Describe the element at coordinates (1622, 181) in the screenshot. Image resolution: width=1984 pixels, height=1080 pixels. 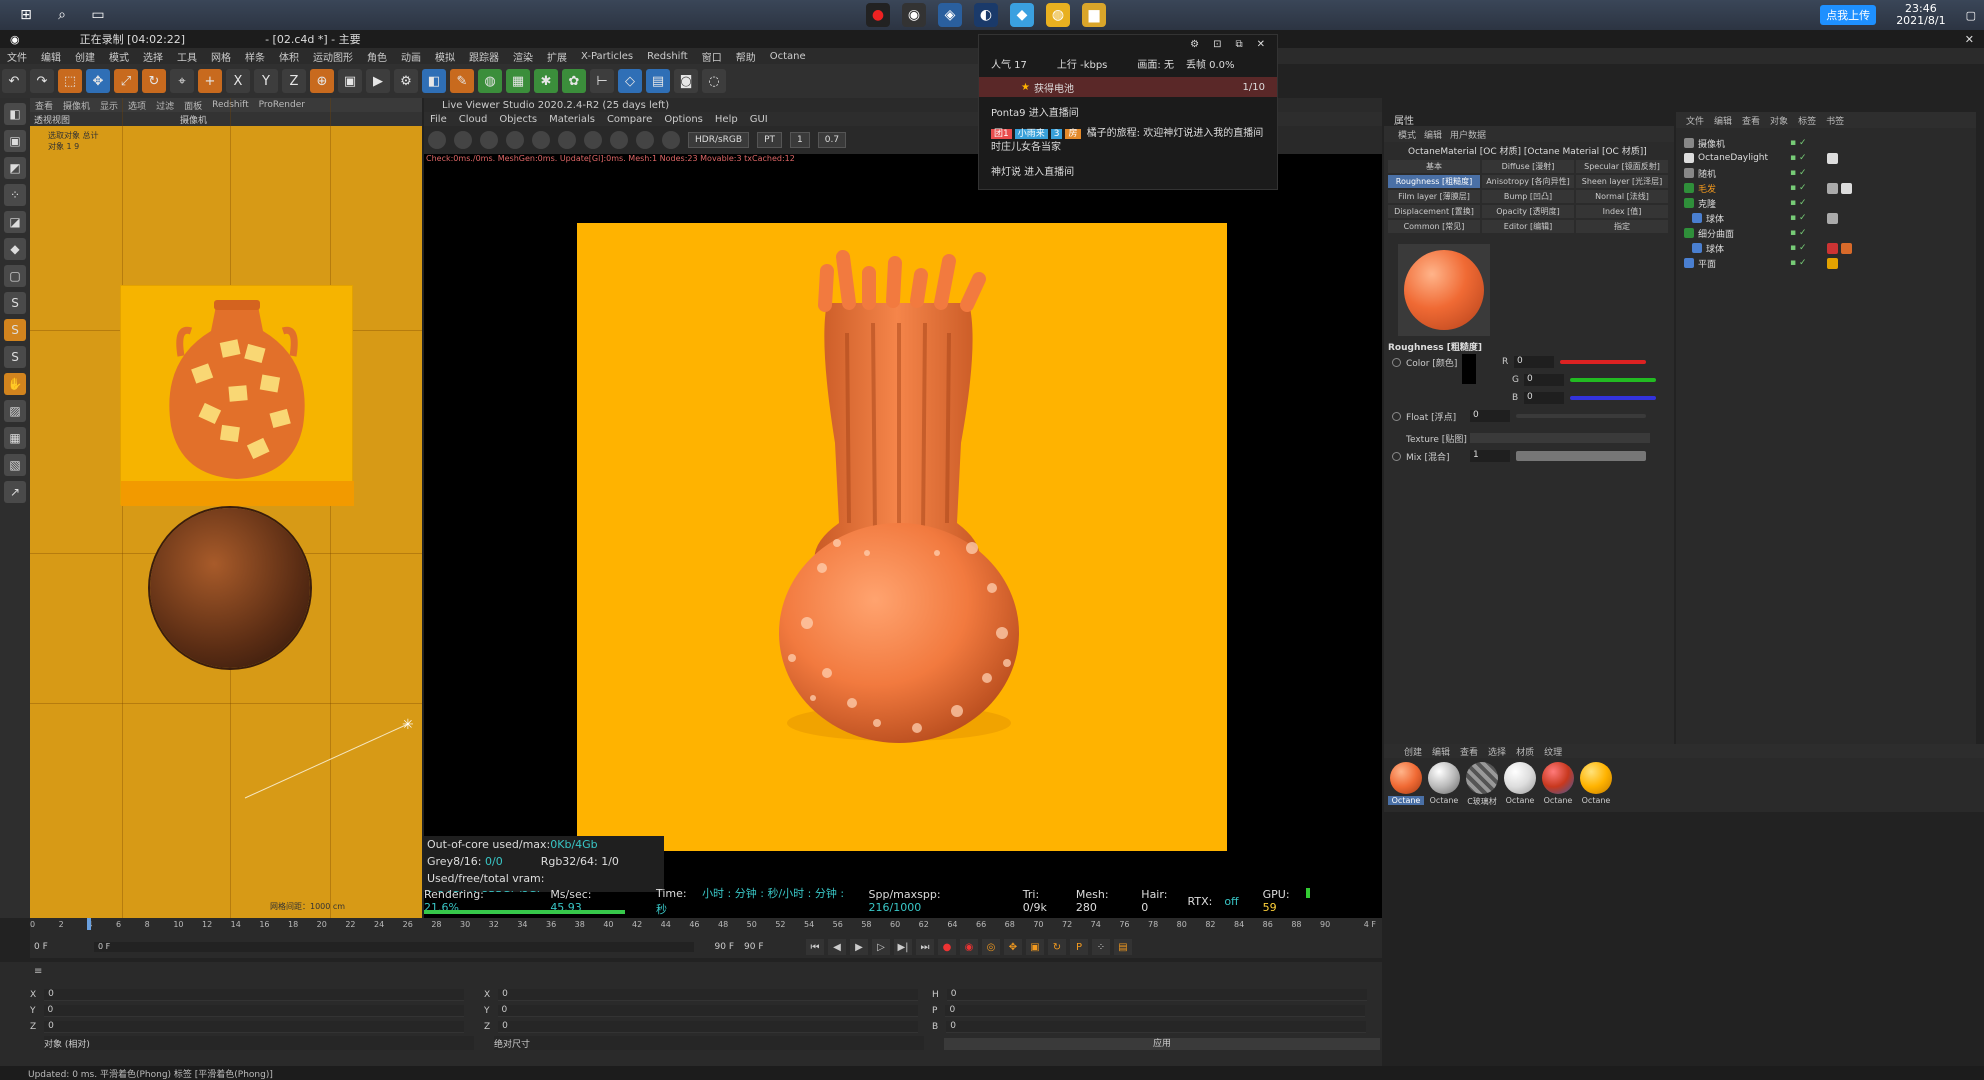
I see `material-tab: Sheen layer [光泽层]` at that location.